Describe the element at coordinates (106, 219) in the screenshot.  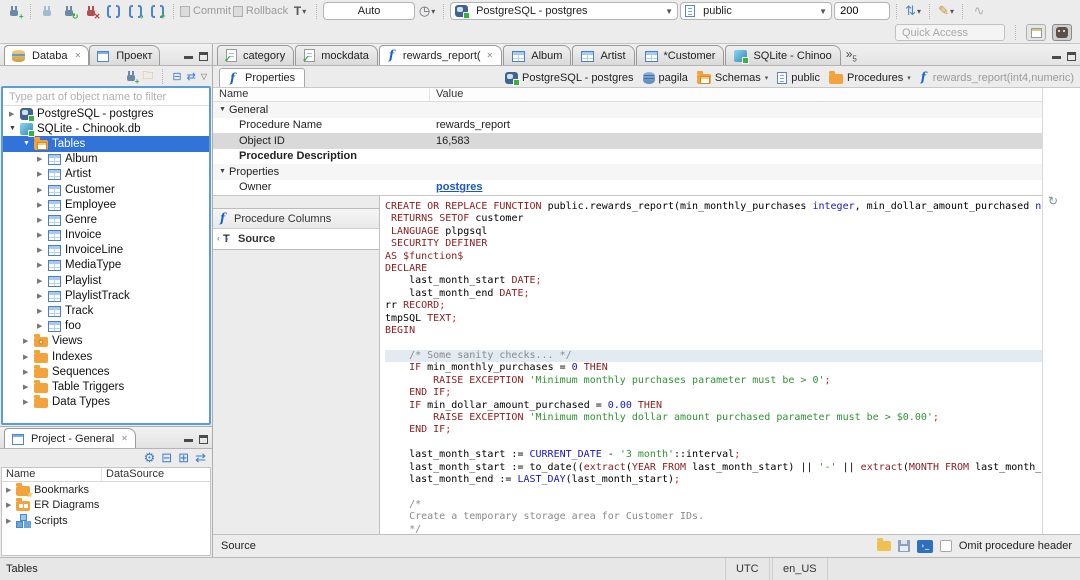
I see `tree-item-genre: ▶ Genre` at that location.